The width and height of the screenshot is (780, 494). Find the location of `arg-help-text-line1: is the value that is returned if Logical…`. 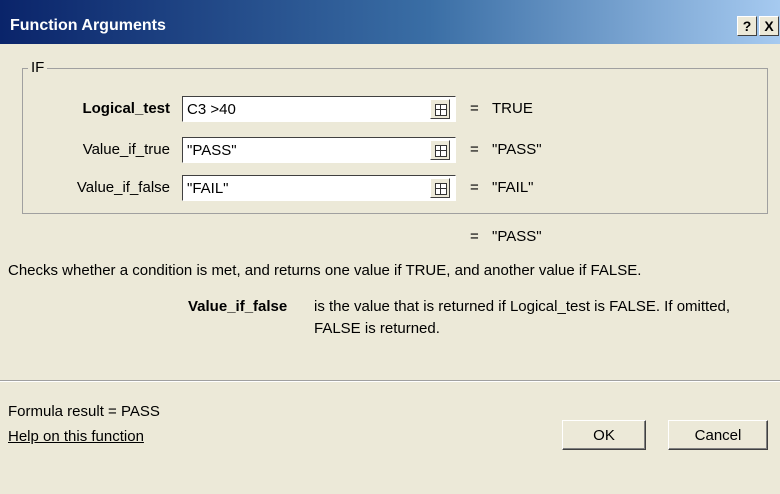

arg-help-text-line1: is the value that is returned if Logical… is located at coordinates (522, 306).